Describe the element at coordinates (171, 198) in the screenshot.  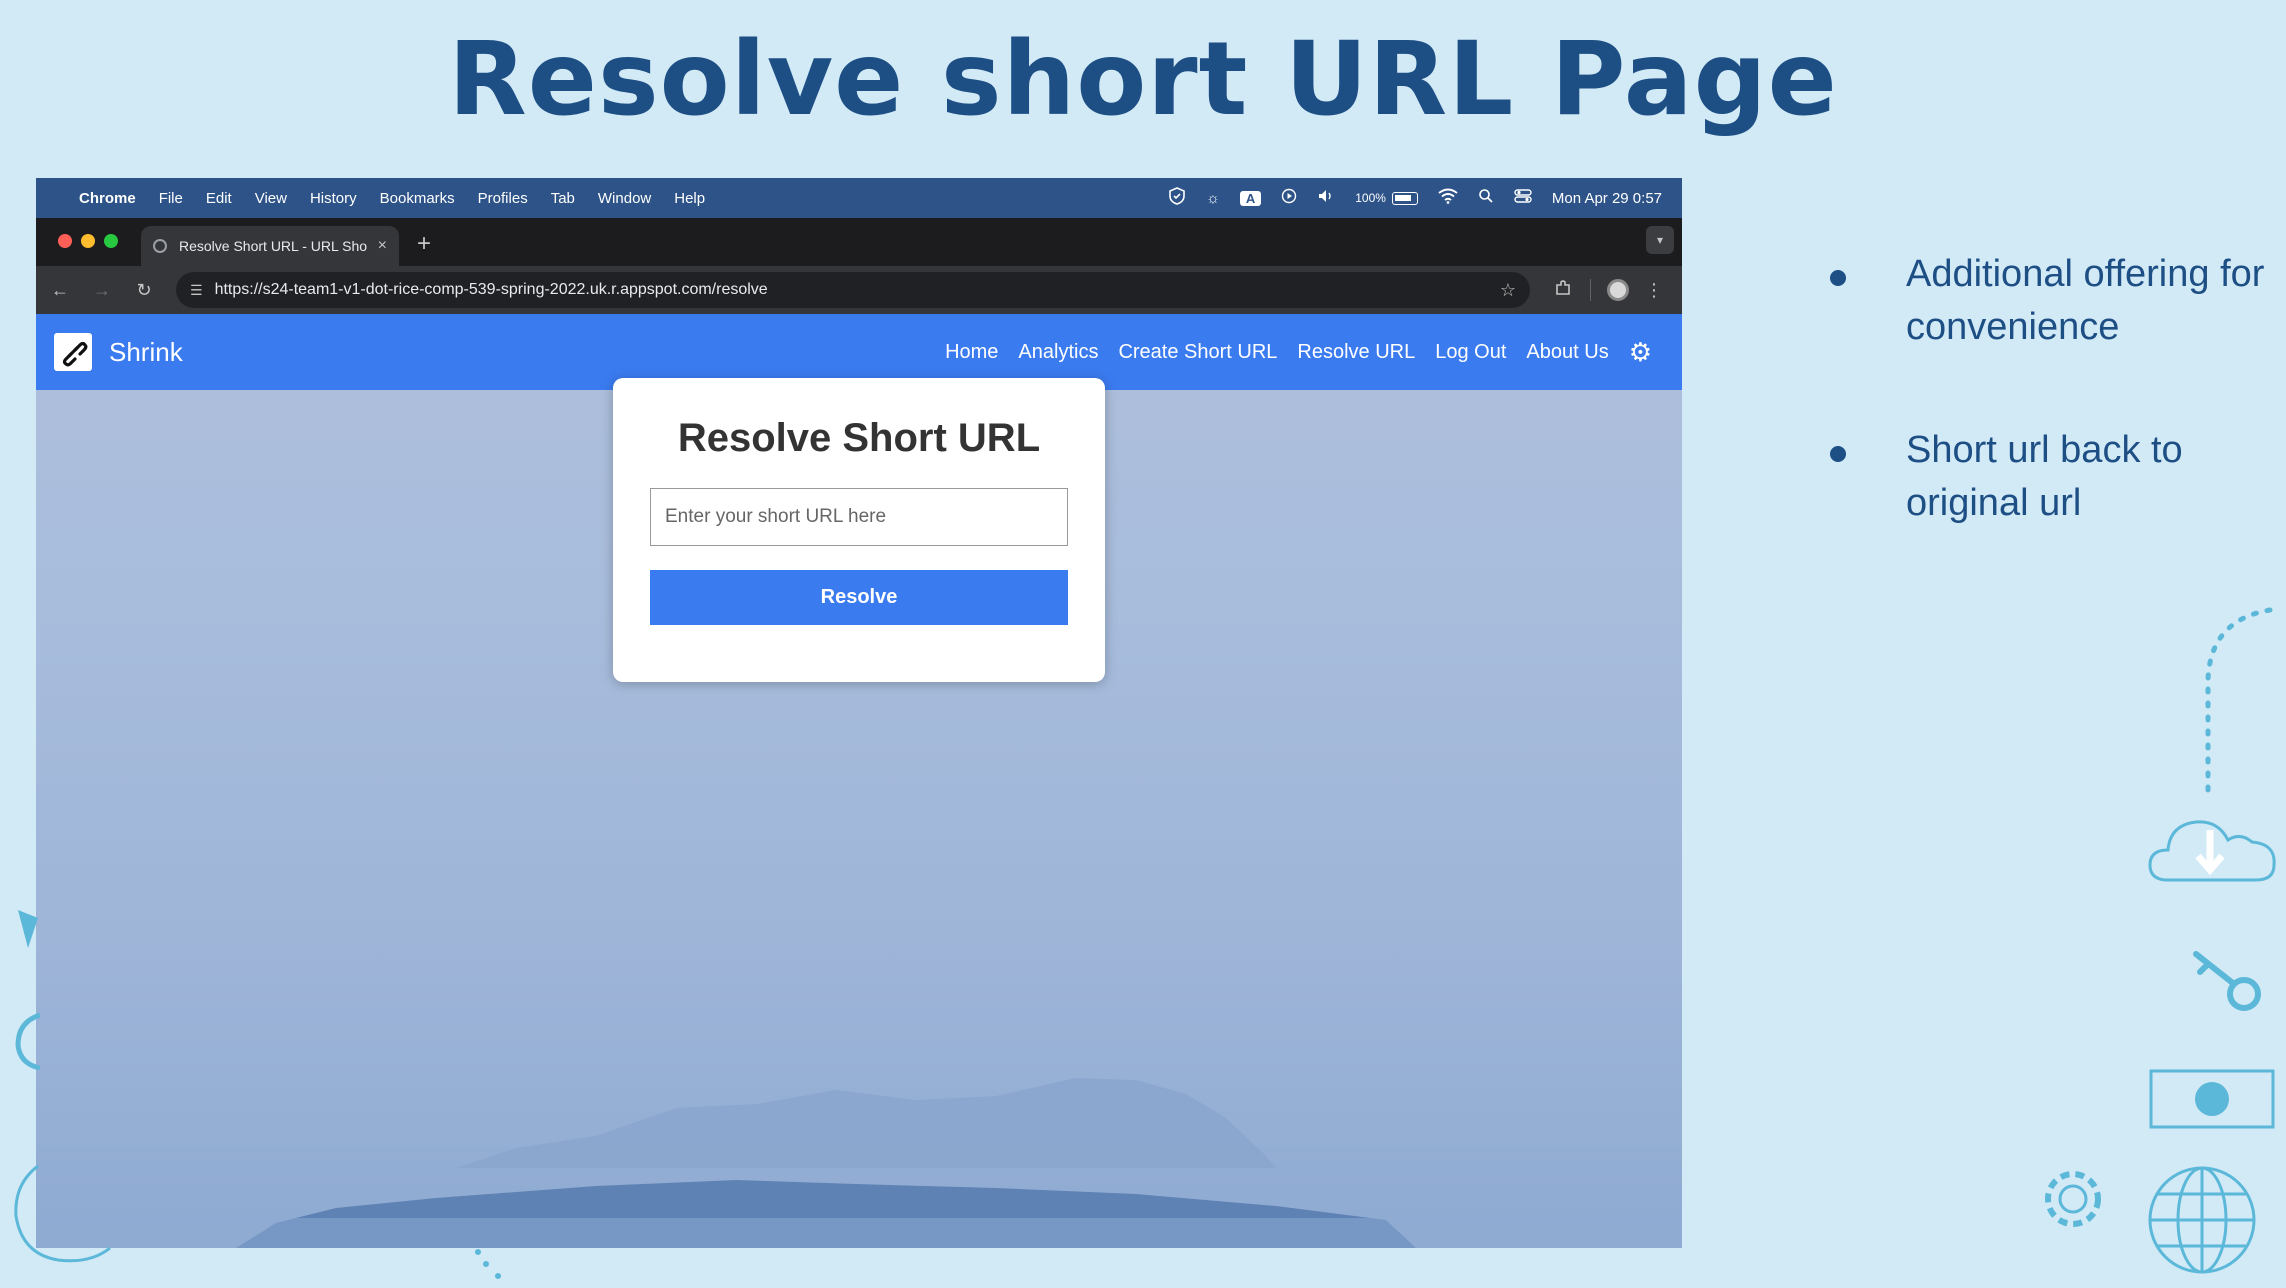
I see `menu-file: File` at that location.